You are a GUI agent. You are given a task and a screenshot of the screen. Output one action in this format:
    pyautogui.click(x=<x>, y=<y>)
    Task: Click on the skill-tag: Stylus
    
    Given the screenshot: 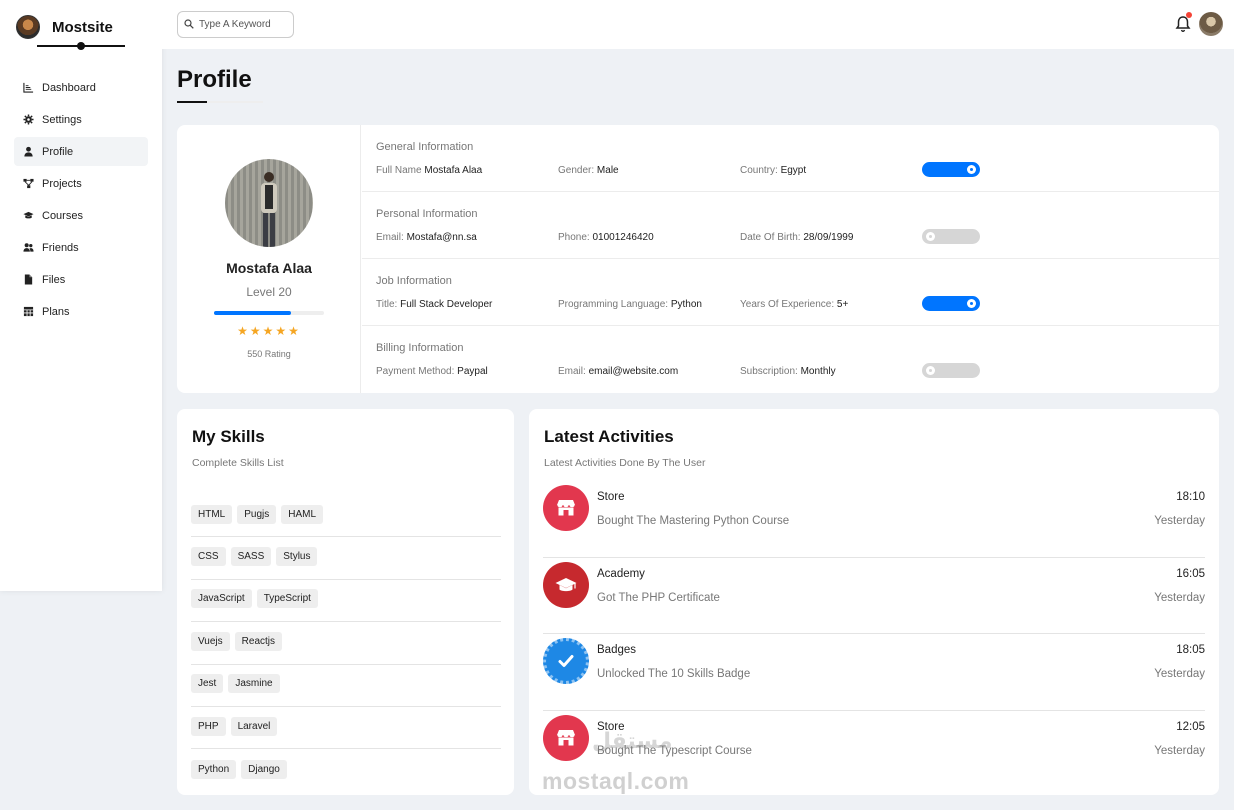 What is the action you would take?
    pyautogui.click(x=297, y=557)
    